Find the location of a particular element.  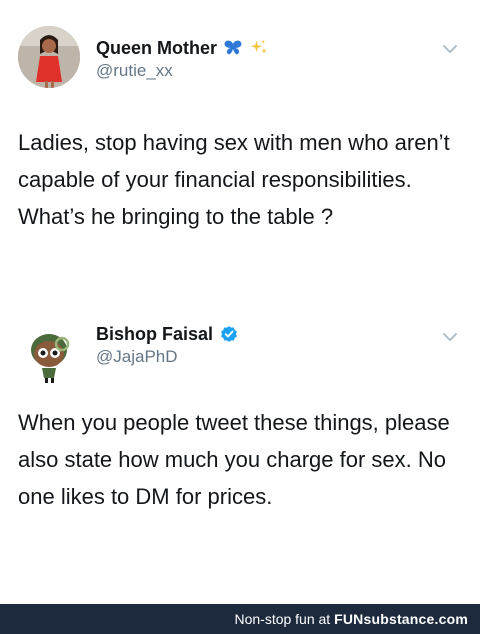

butterfly-icon is located at coordinates (233, 47).